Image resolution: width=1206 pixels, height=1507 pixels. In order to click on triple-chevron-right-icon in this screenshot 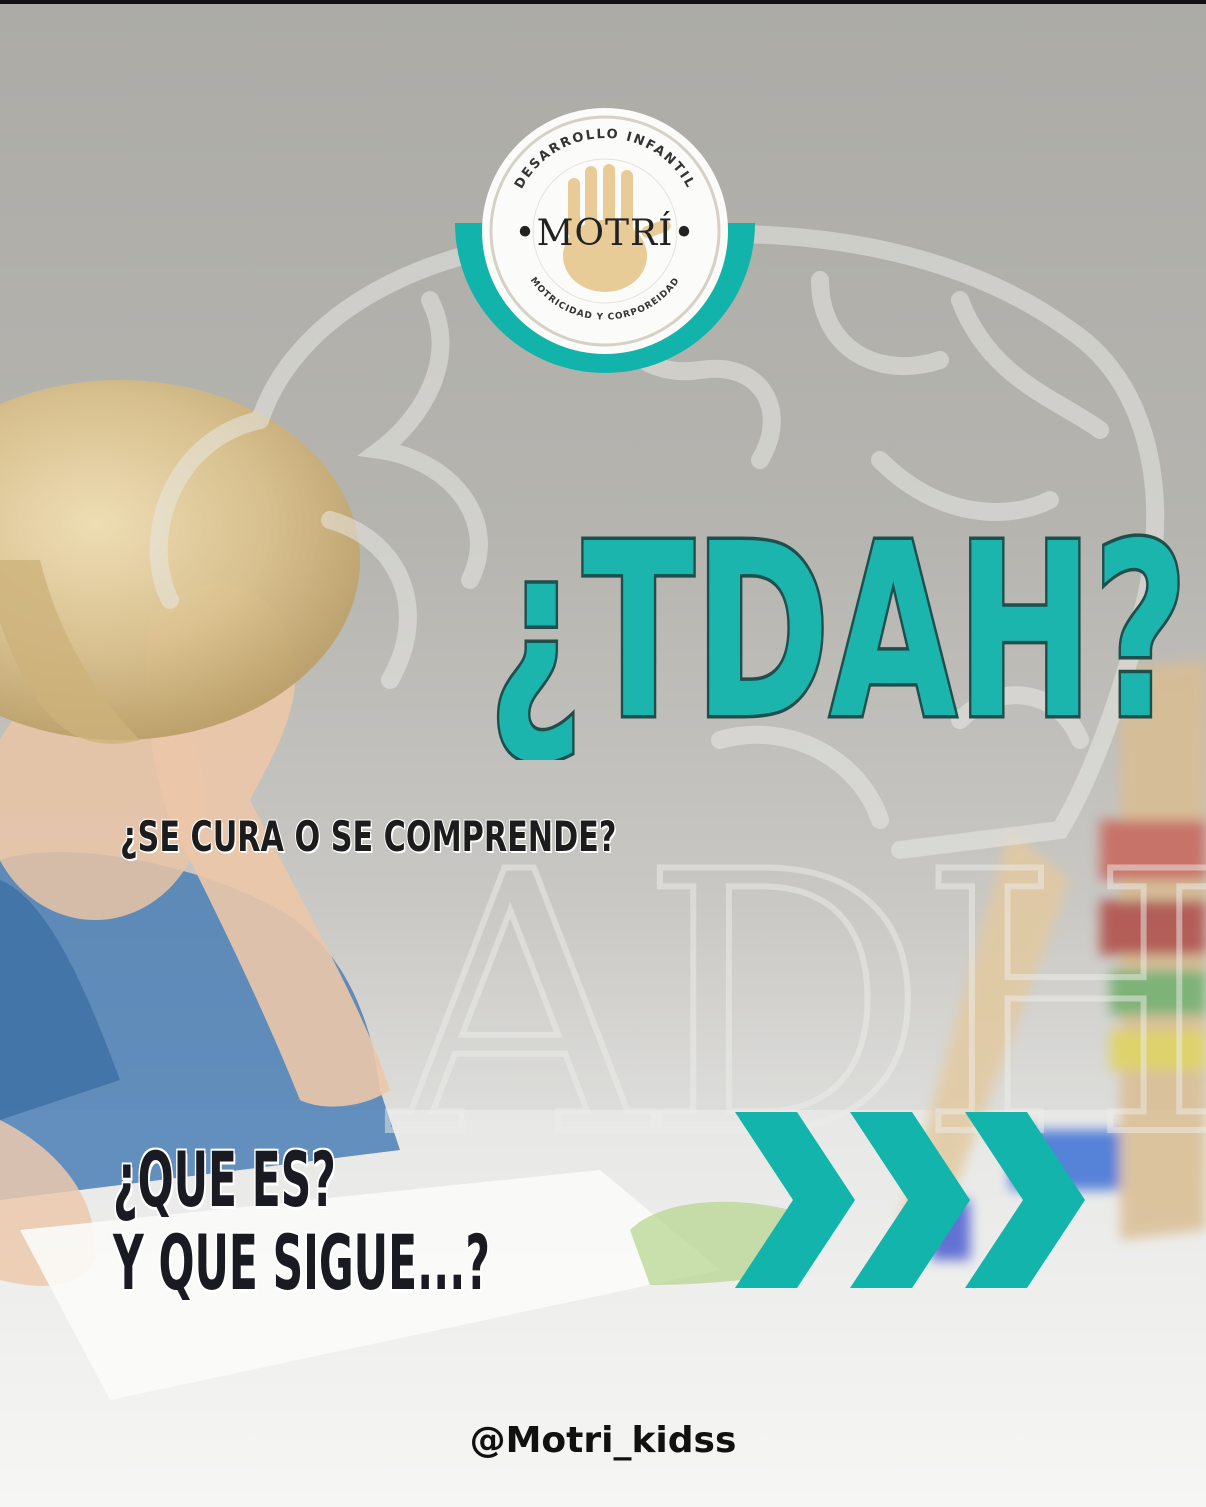, I will do `click(910, 1200)`.